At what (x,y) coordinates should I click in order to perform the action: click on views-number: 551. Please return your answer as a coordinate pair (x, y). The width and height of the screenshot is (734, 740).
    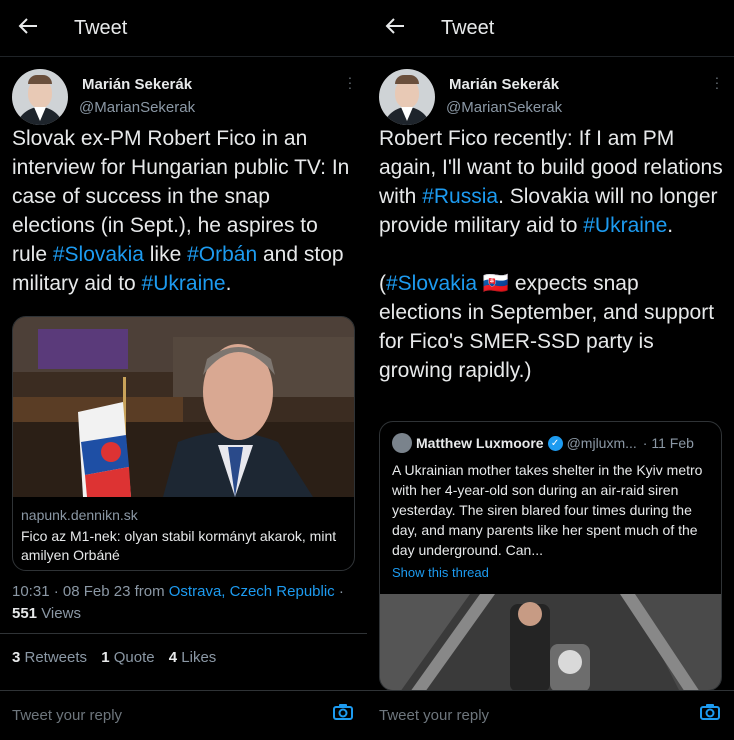
    Looking at the image, I should click on (25, 613).